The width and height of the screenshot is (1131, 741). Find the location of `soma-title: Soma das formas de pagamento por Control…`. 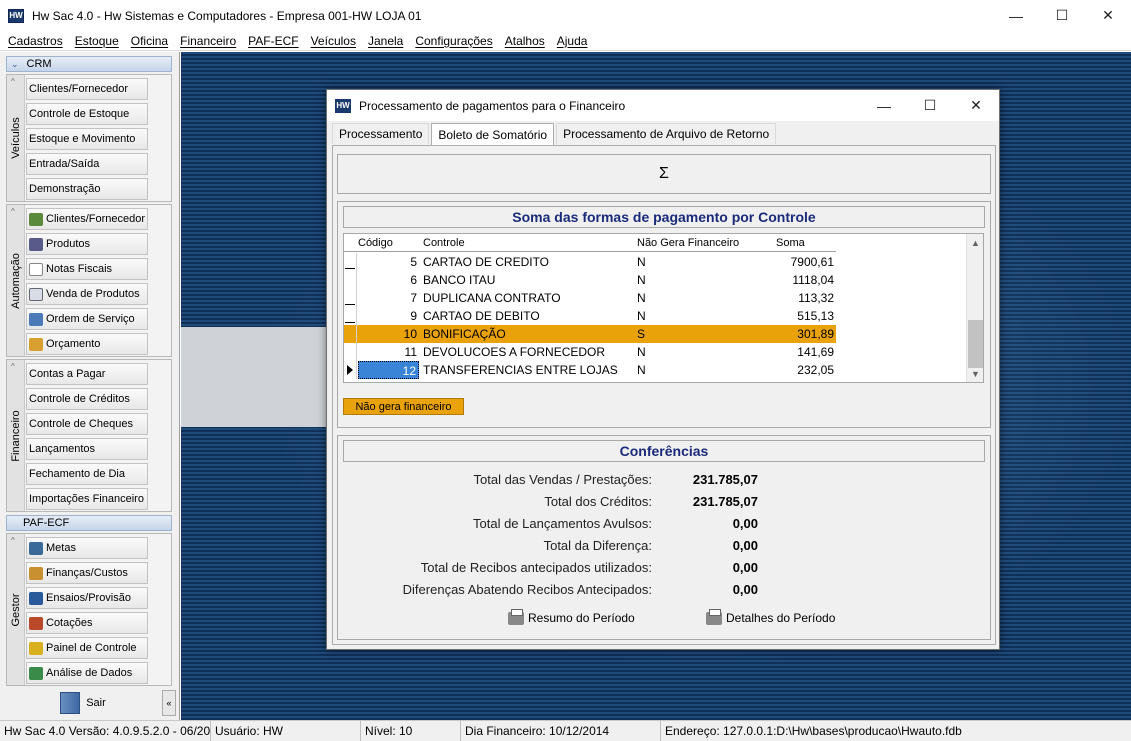

soma-title: Soma das formas de pagamento por Control… is located at coordinates (664, 217).